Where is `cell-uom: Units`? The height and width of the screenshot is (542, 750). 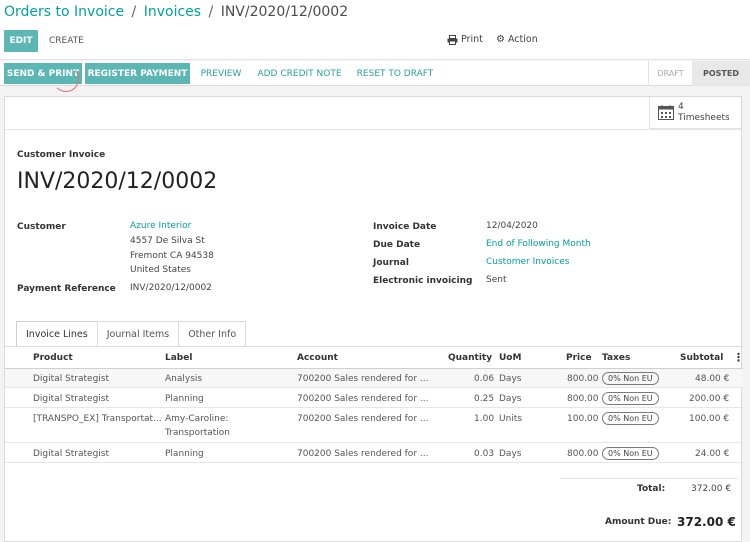
cell-uom: Units is located at coordinates (511, 419).